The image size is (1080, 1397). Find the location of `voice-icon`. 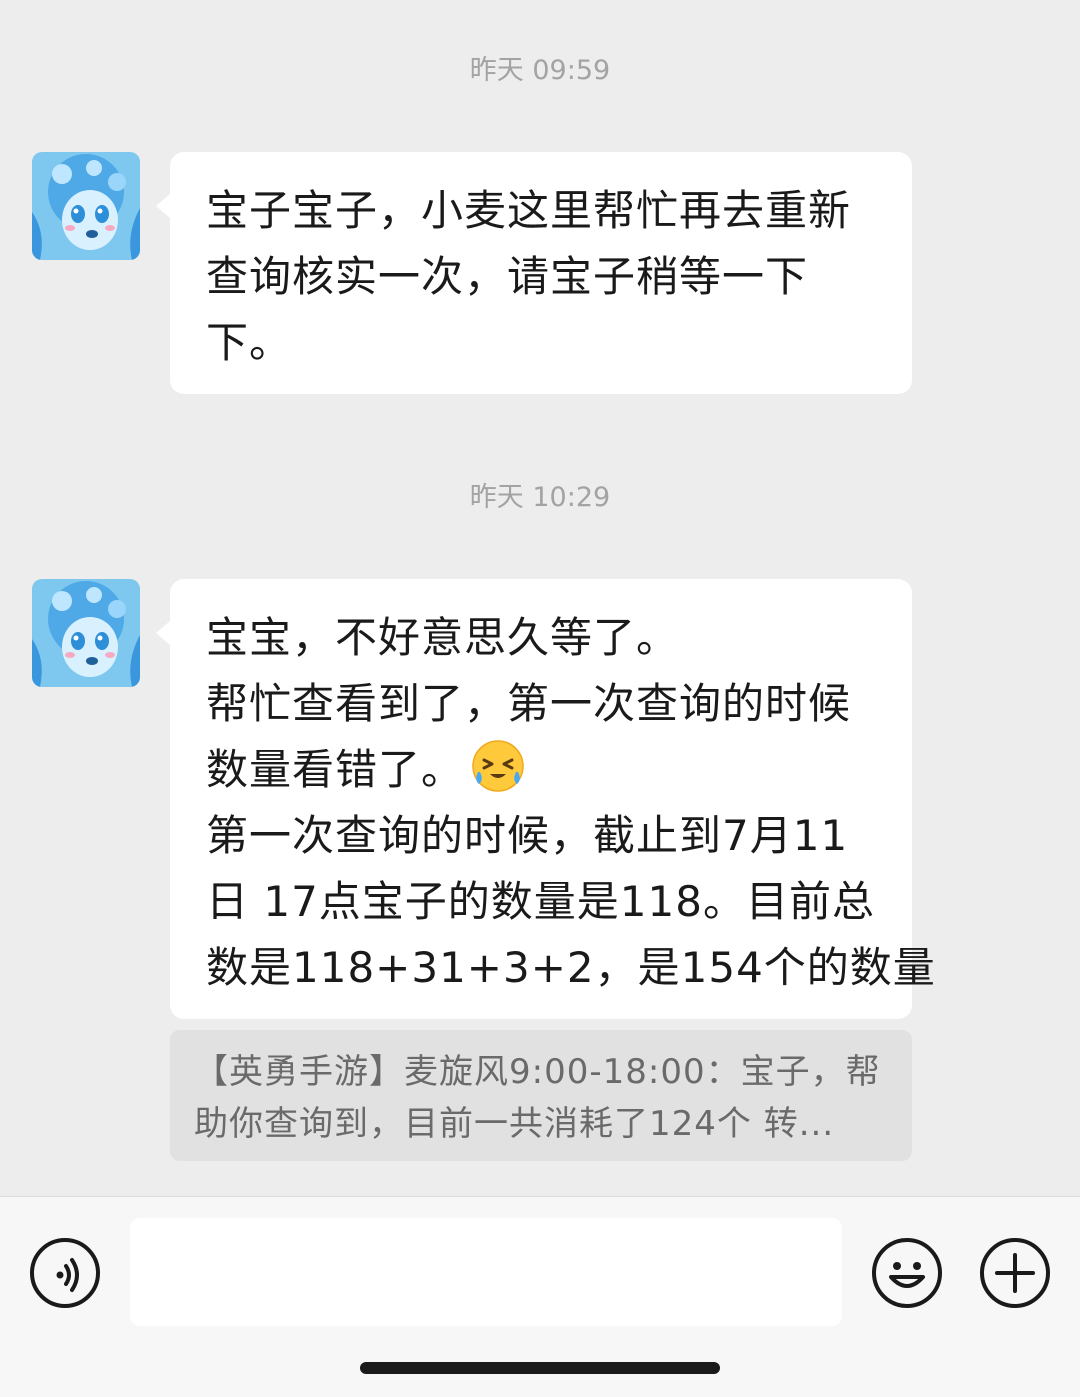

voice-icon is located at coordinates (65, 1273).